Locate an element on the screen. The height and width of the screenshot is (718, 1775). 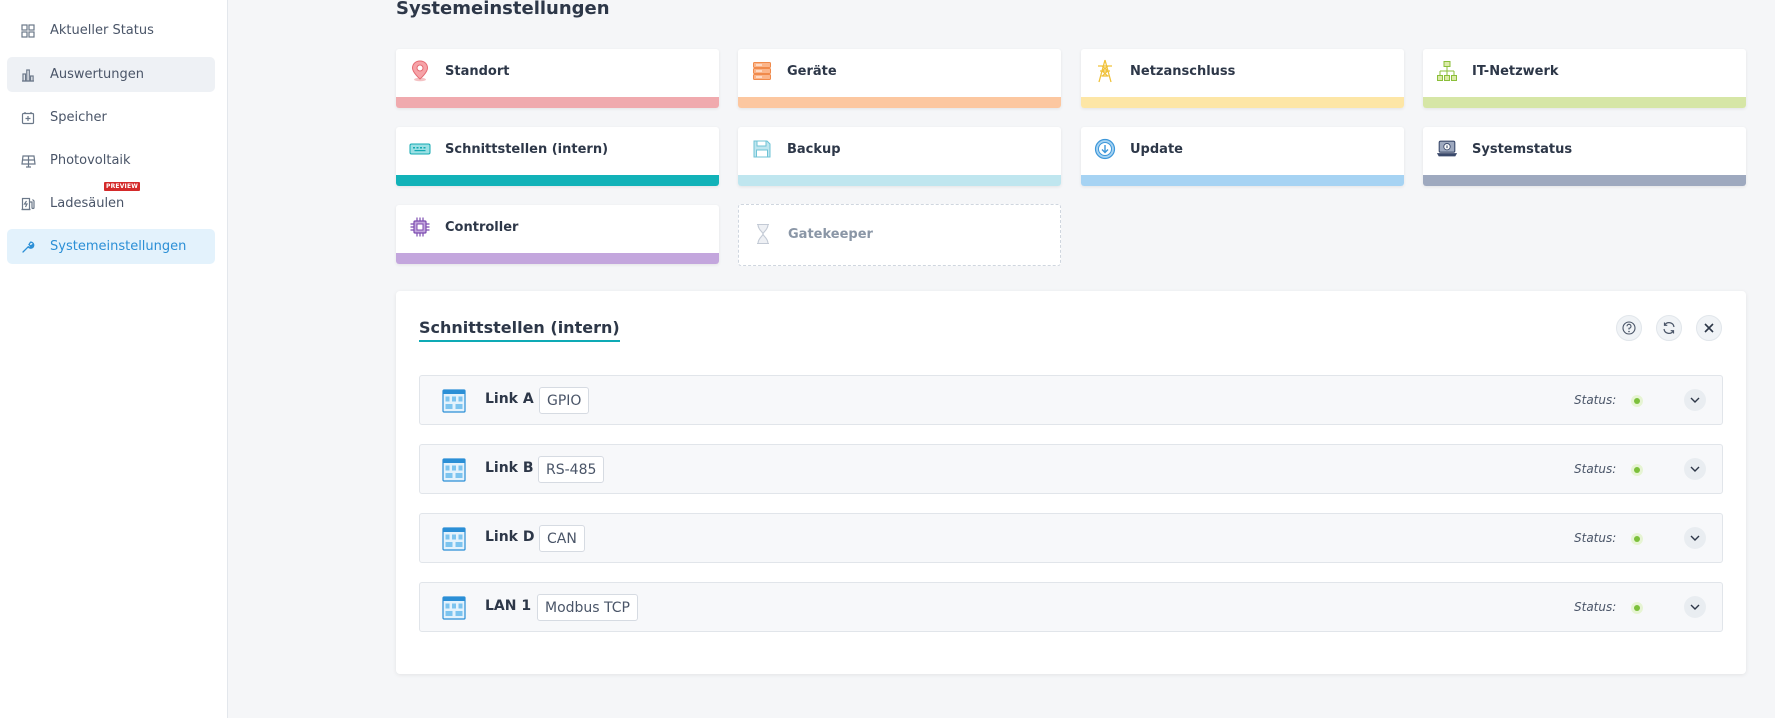
tile-label: Update is located at coordinates (1156, 149).